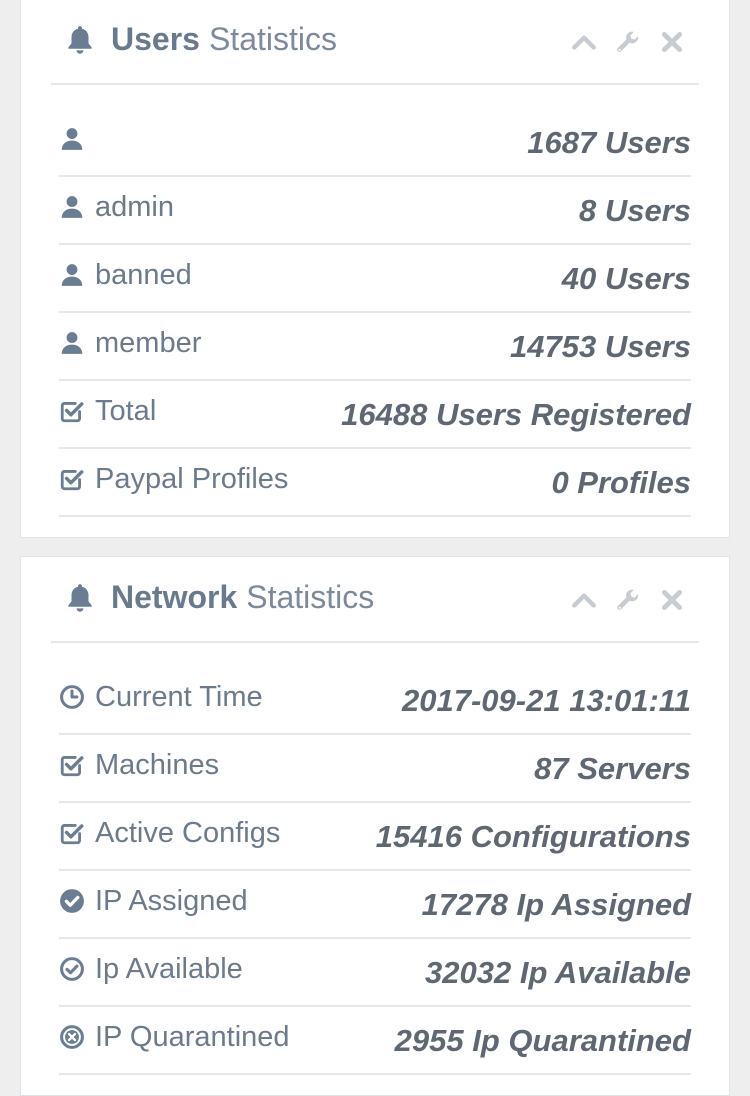 This screenshot has width=750, height=1096. What do you see at coordinates (375, 769) in the screenshot?
I see `list-item: Machines 87 Servers` at bounding box center [375, 769].